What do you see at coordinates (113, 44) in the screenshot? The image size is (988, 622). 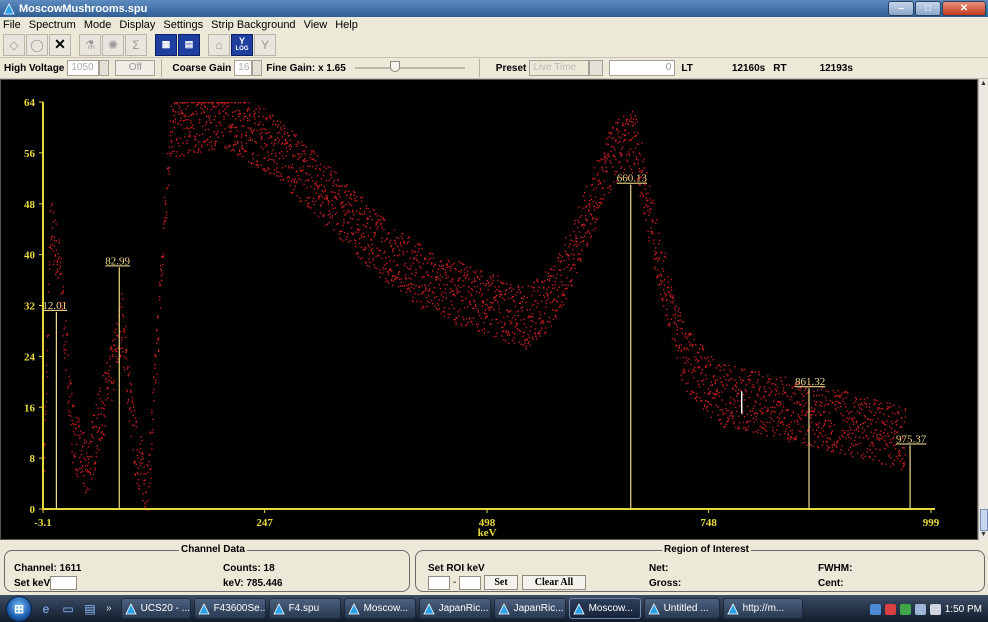 I see `clear-icon: ✺` at bounding box center [113, 44].